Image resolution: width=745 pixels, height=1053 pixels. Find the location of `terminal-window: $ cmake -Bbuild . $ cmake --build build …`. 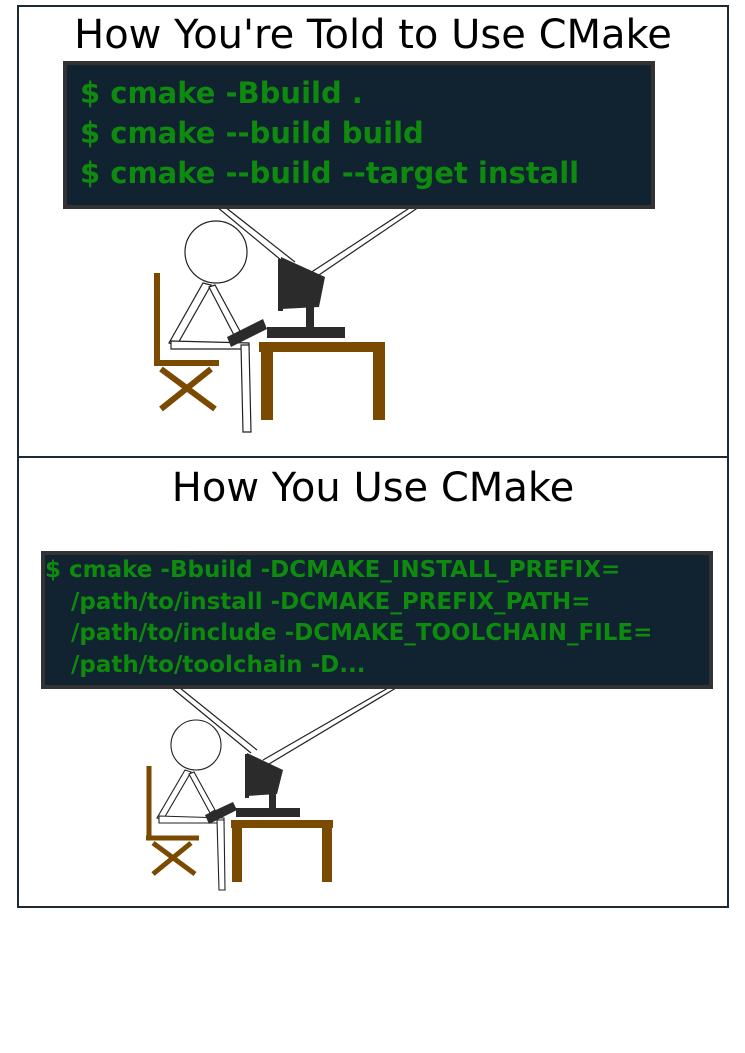

terminal-window: $ cmake -Bbuild . $ cmake --build build … is located at coordinates (359, 135).